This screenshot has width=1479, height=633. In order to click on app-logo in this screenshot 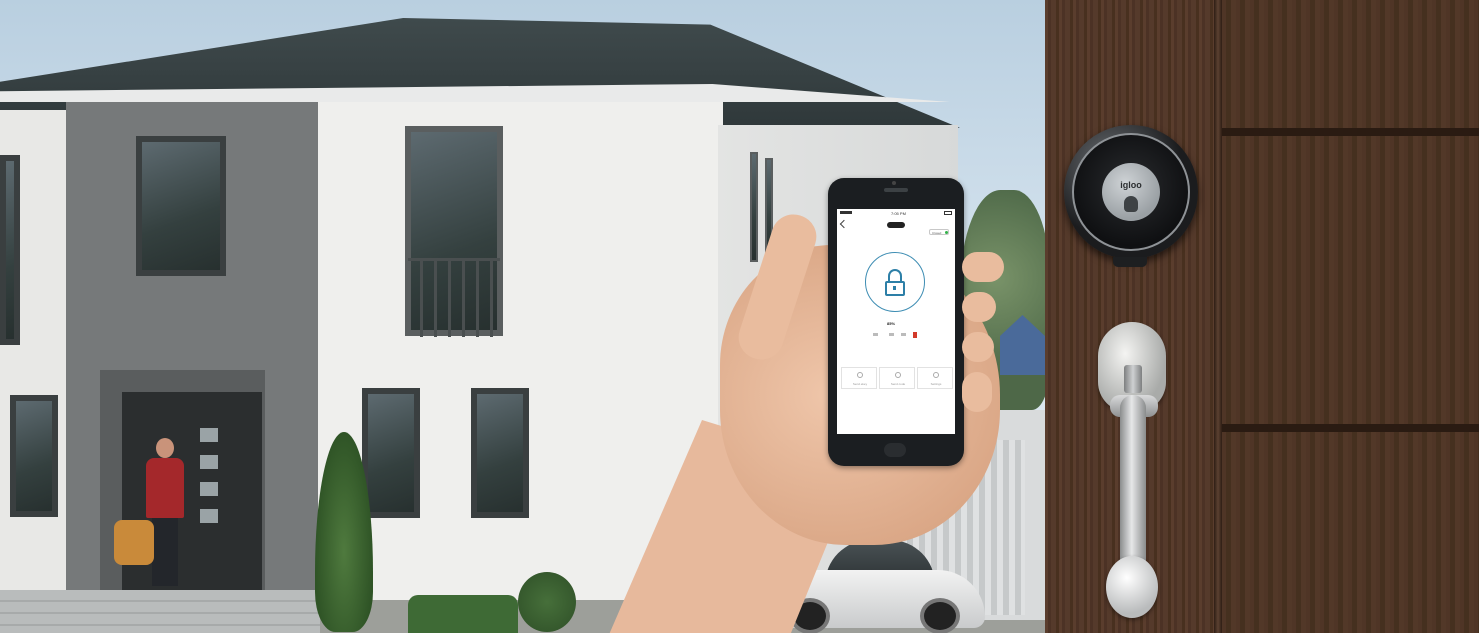, I will do `click(896, 225)`.